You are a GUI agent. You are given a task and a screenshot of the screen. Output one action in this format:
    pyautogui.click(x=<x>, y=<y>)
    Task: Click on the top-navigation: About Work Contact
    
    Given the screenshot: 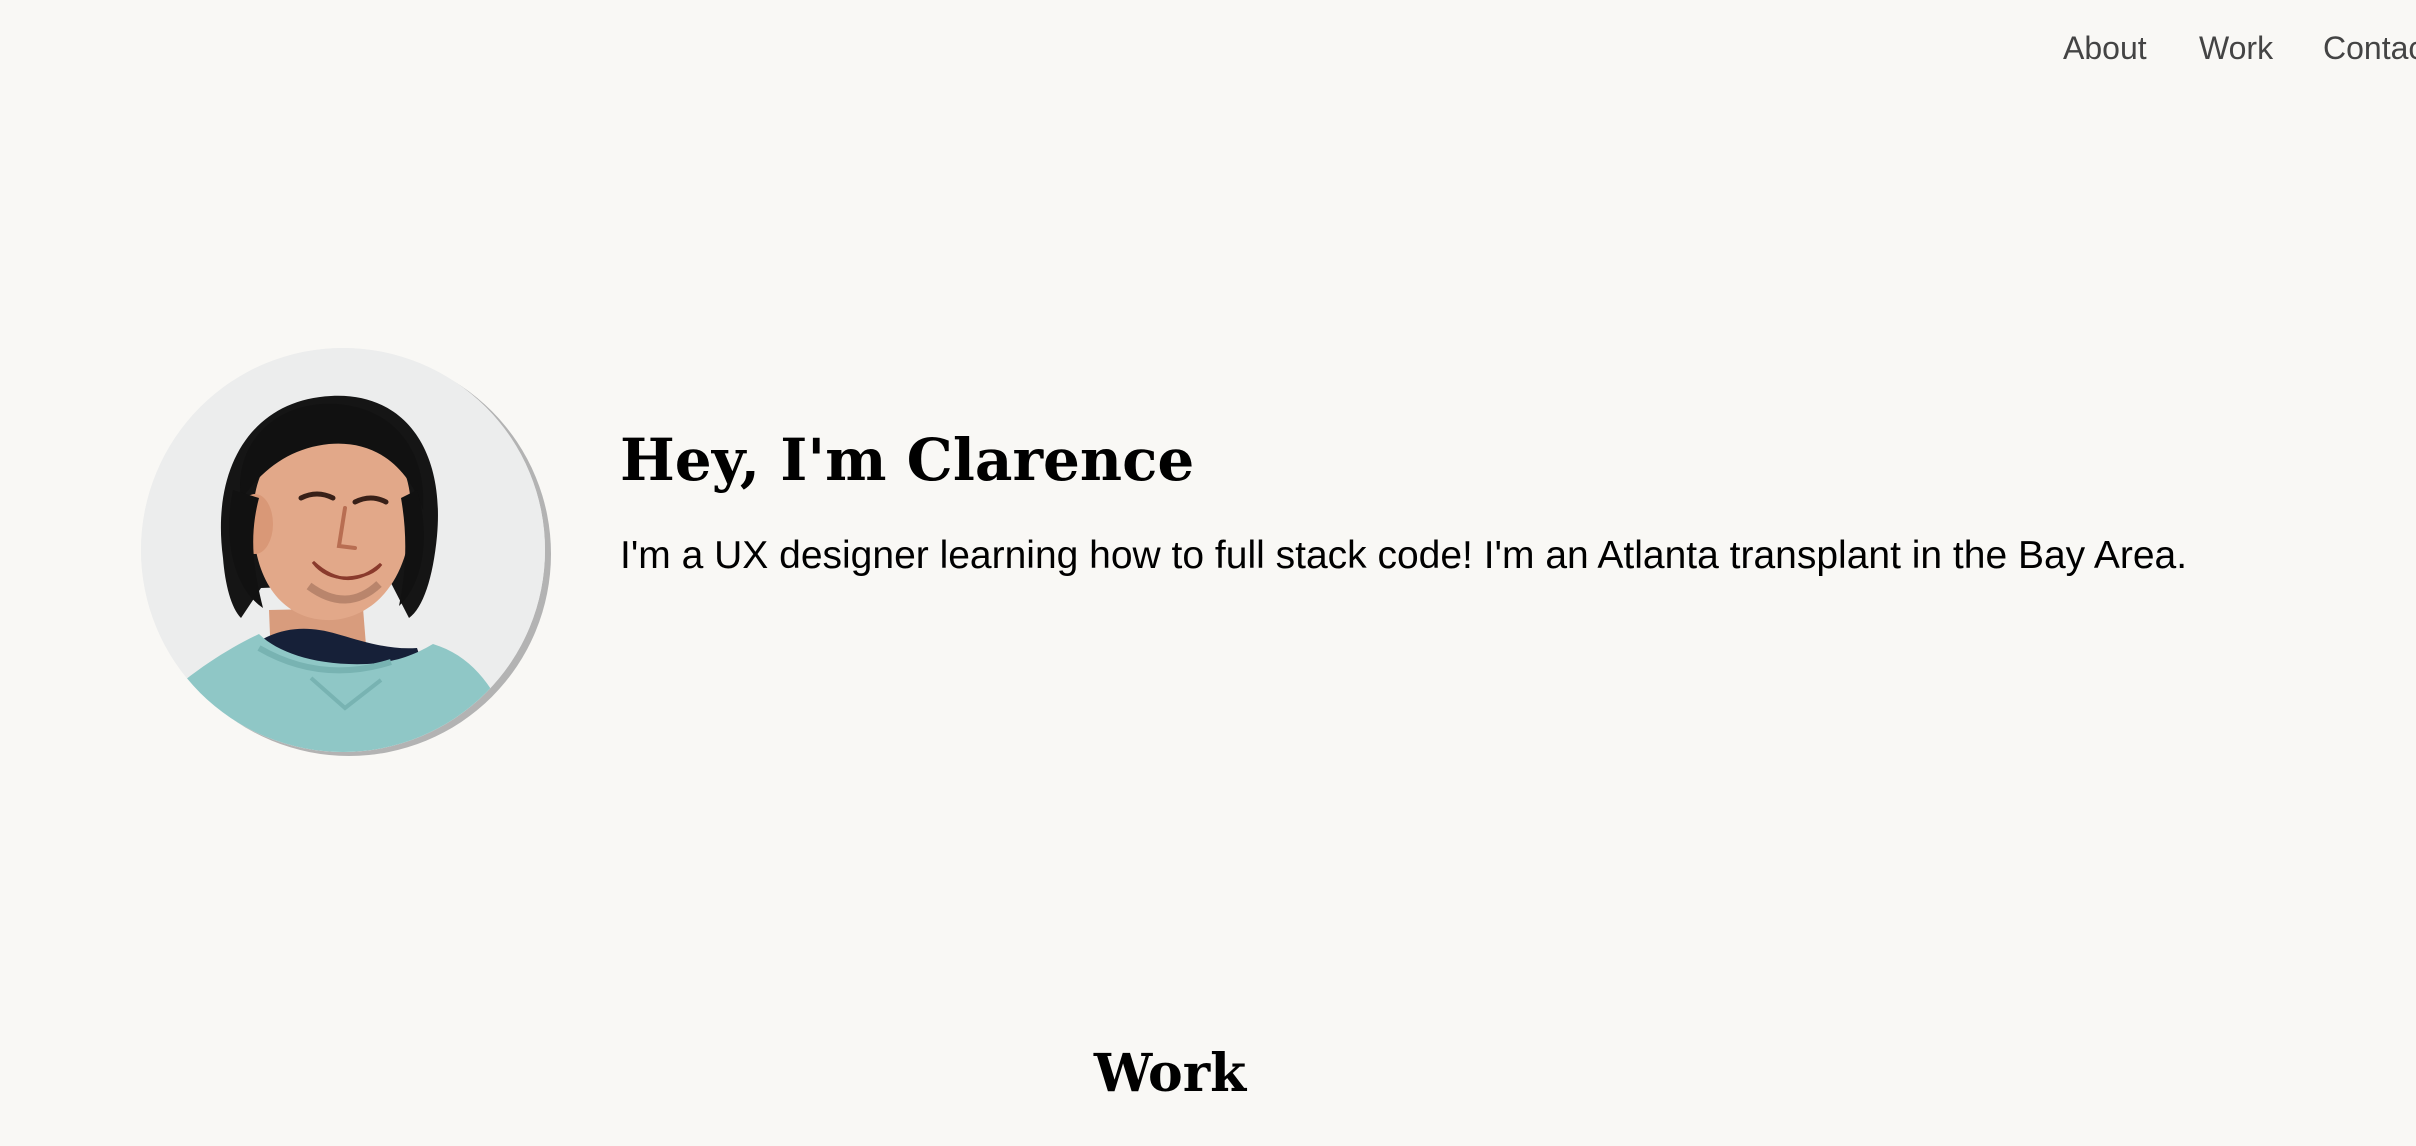 What is the action you would take?
    pyautogui.click(x=2228, y=48)
    